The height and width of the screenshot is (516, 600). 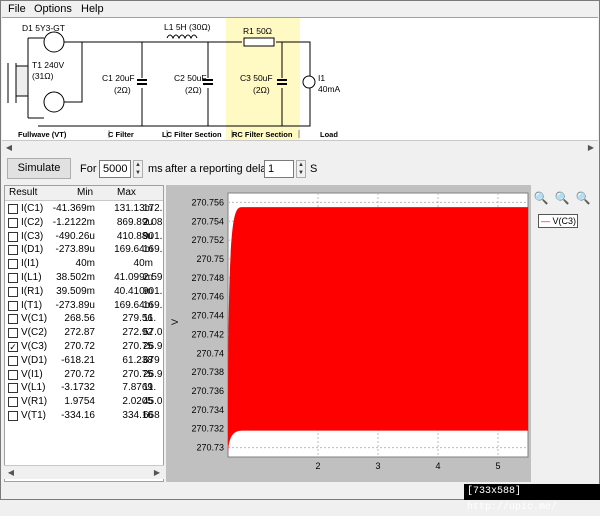 I want to click on y-tick-label: 270.742, so click(x=207, y=334).